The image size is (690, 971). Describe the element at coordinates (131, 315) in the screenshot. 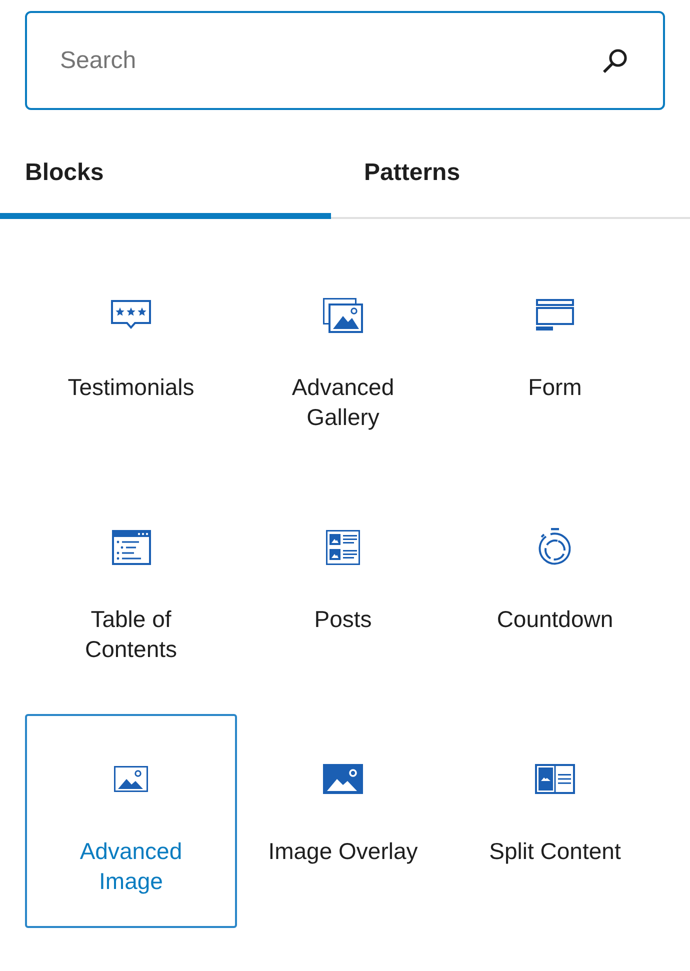

I see `speech-bubble-stars-icon` at that location.